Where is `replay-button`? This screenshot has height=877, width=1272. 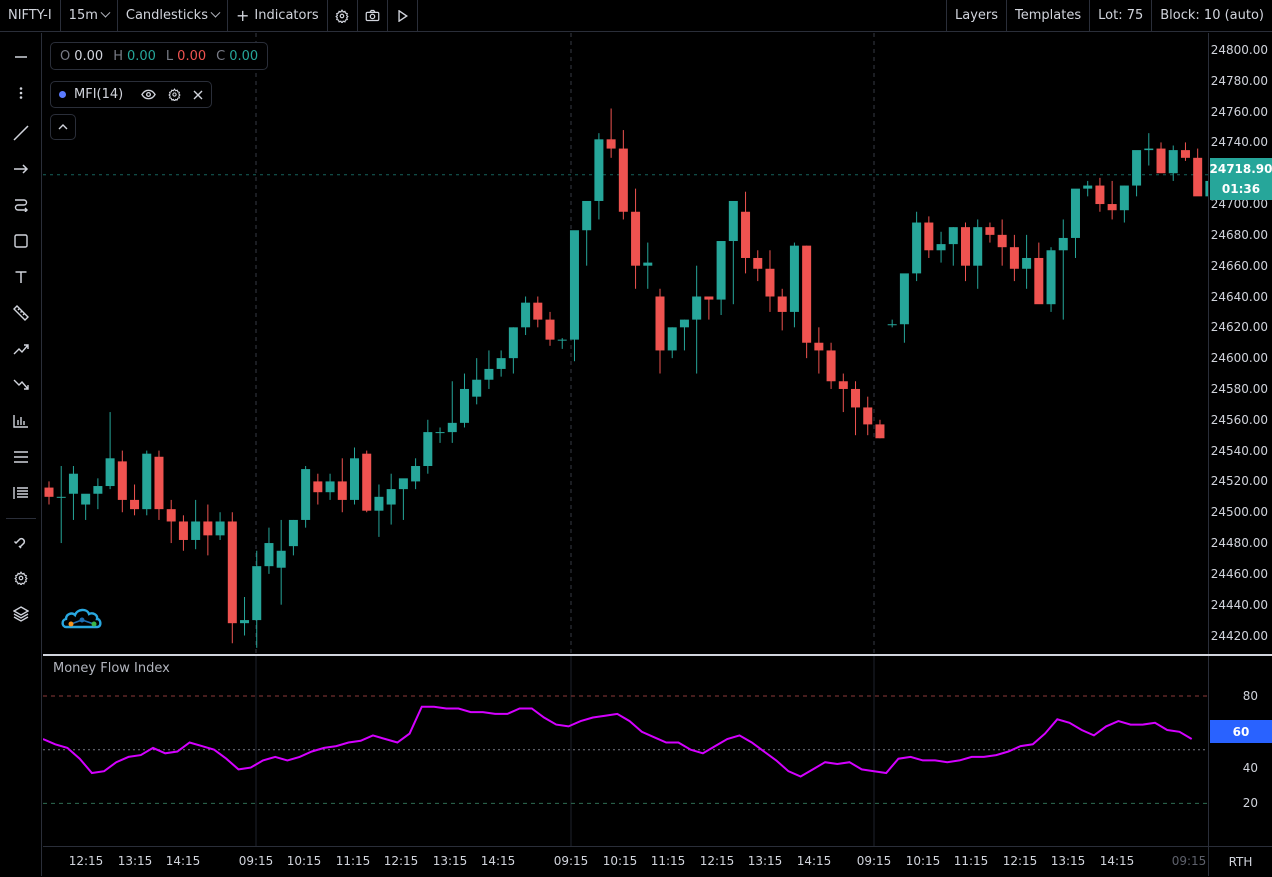 replay-button is located at coordinates (403, 15).